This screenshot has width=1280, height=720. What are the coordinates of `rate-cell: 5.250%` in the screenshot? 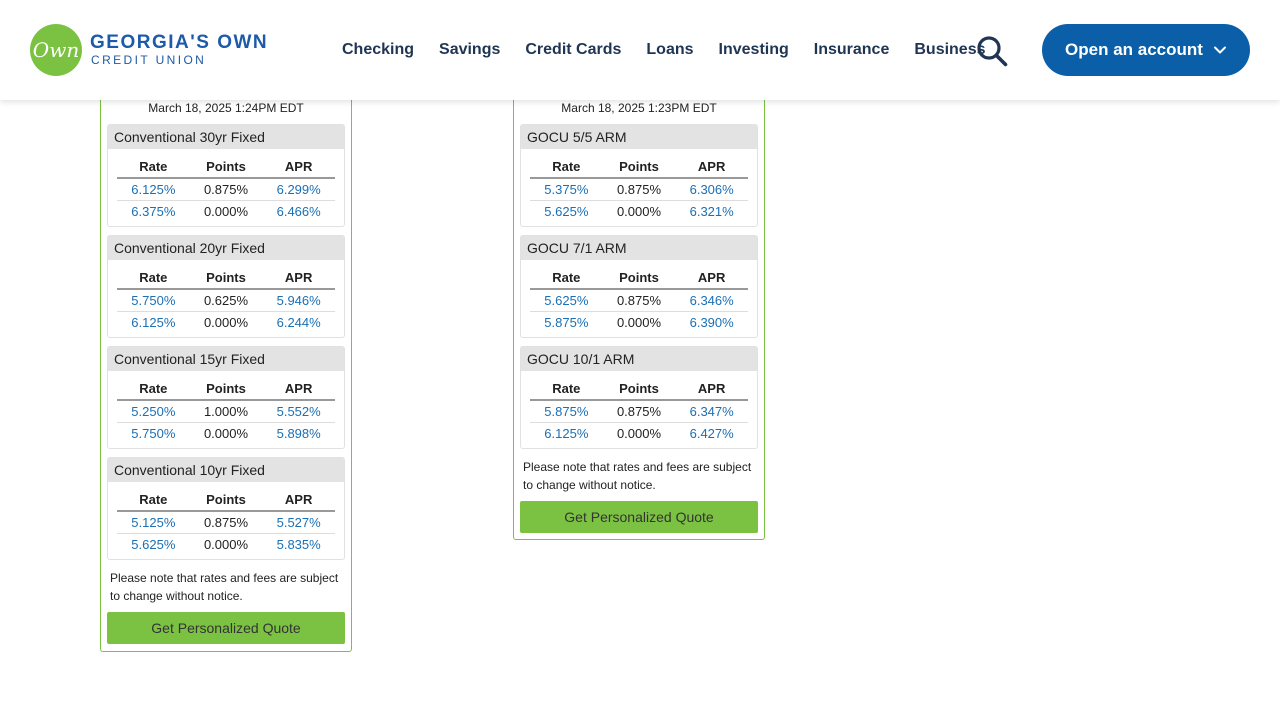 It's located at (153, 411).